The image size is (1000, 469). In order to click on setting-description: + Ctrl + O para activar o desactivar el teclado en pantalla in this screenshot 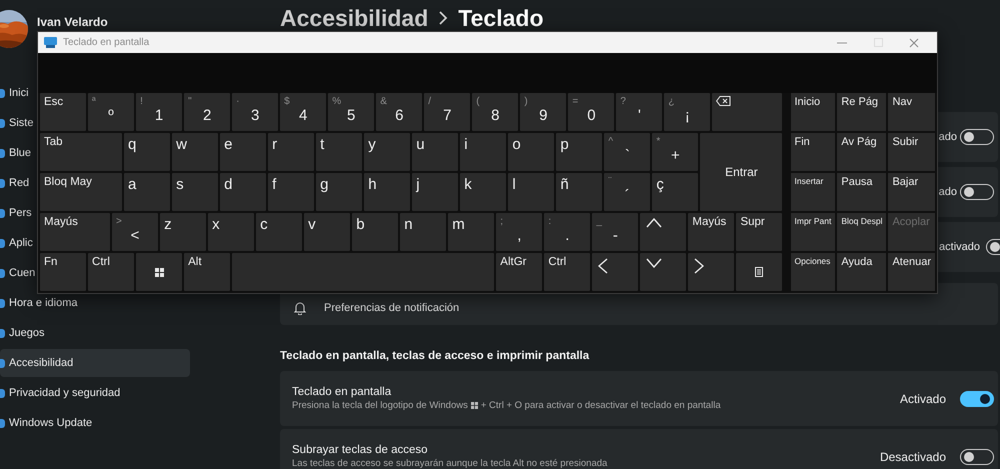, I will do `click(600, 405)`.